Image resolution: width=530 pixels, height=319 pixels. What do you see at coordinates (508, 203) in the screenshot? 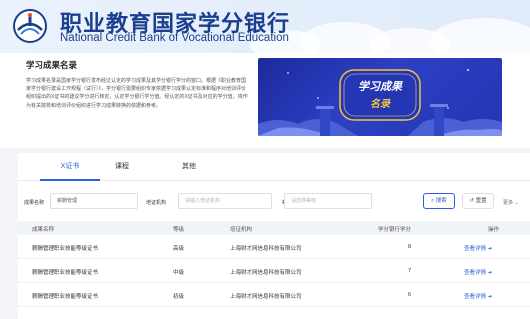
I see `more-filters-label: 更多` at bounding box center [508, 203].